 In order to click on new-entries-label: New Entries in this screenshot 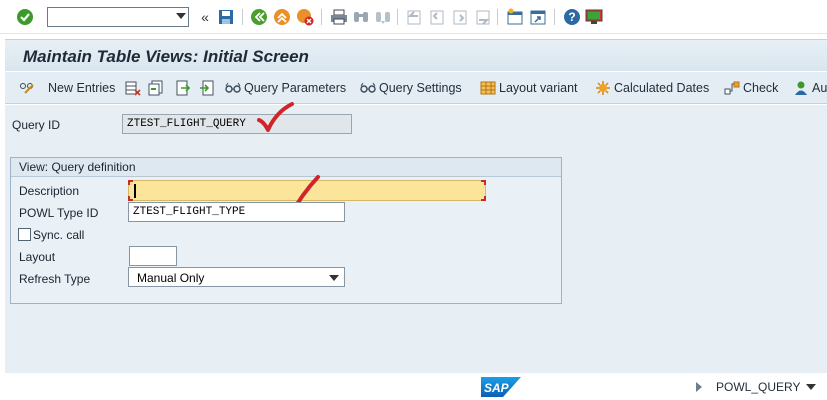, I will do `click(82, 88)`.